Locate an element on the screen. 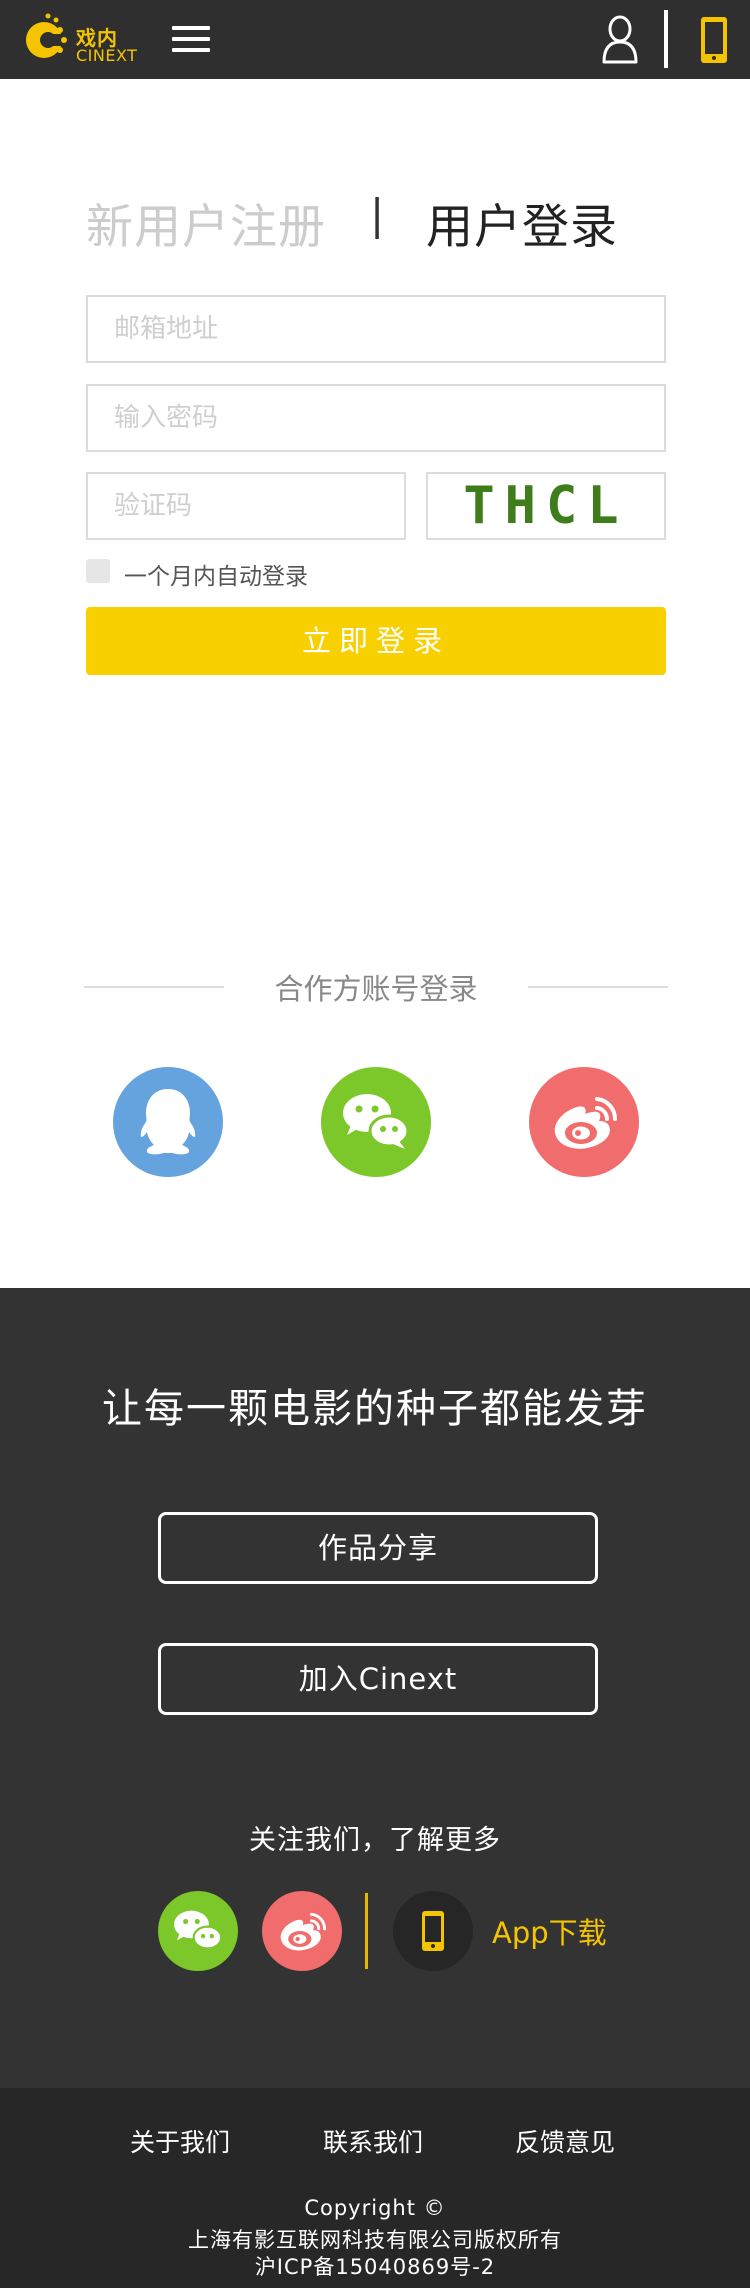  join-cinext-label: 加入Cinext is located at coordinates (378, 1679).